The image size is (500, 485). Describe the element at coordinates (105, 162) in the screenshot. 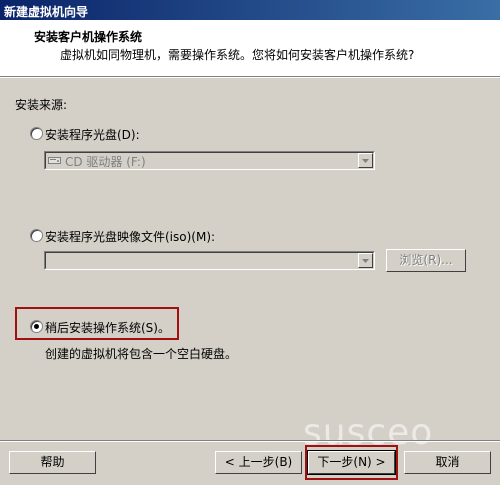

I see `disc-drive-value: CD 驱动器 (F:)` at that location.